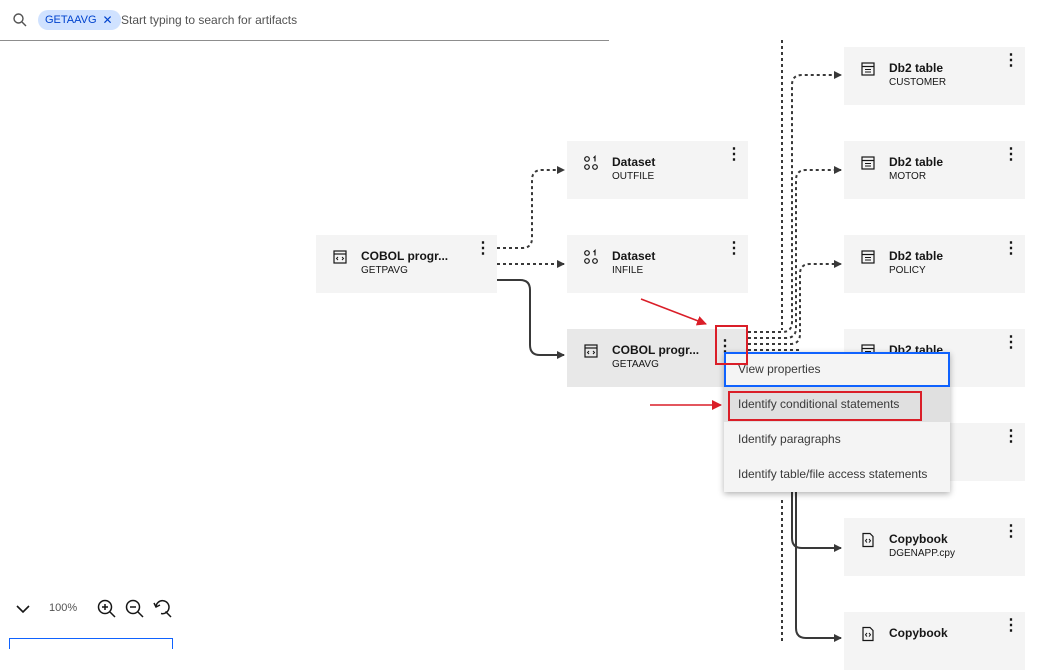 Image resolution: width=1053 pixels, height=670 pixels. I want to click on minimap, so click(91, 643).